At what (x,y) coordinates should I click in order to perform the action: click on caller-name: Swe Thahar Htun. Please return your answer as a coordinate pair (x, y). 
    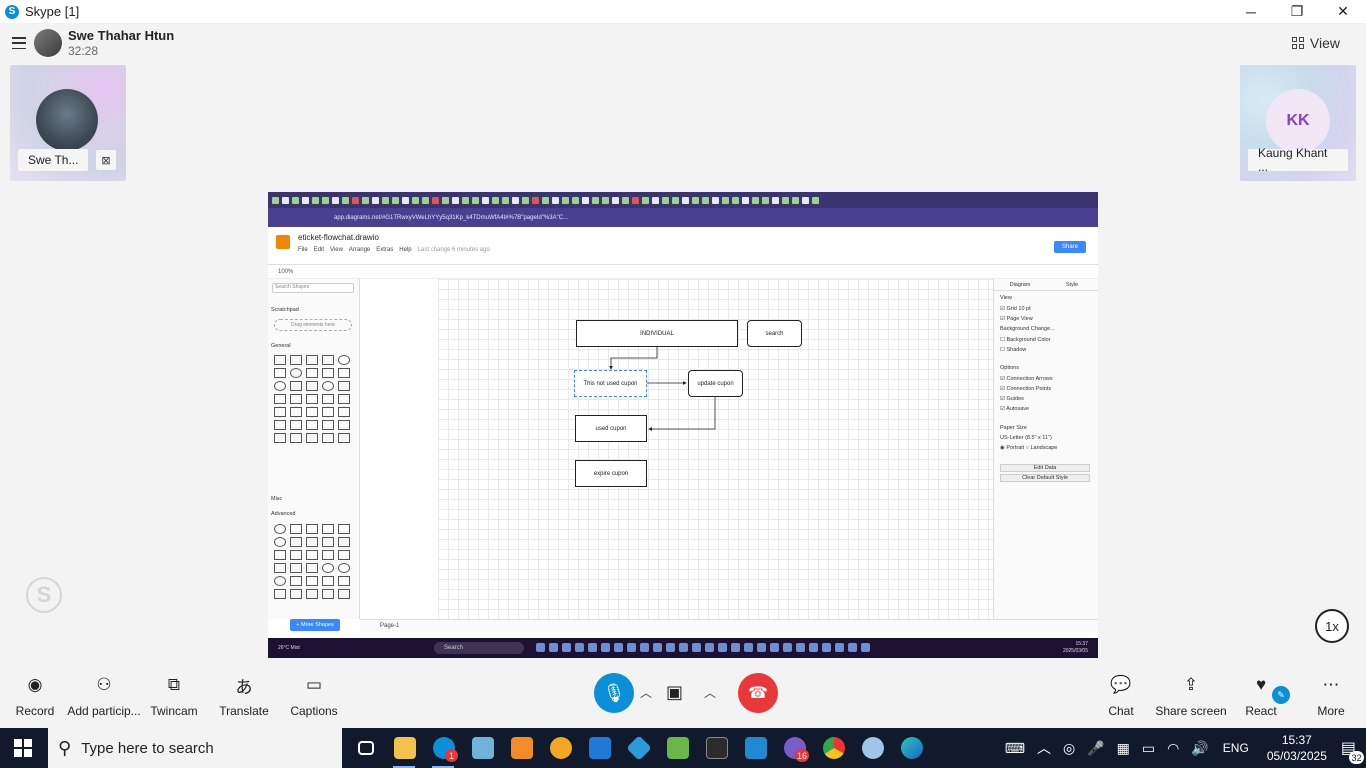
    Looking at the image, I should click on (121, 35).